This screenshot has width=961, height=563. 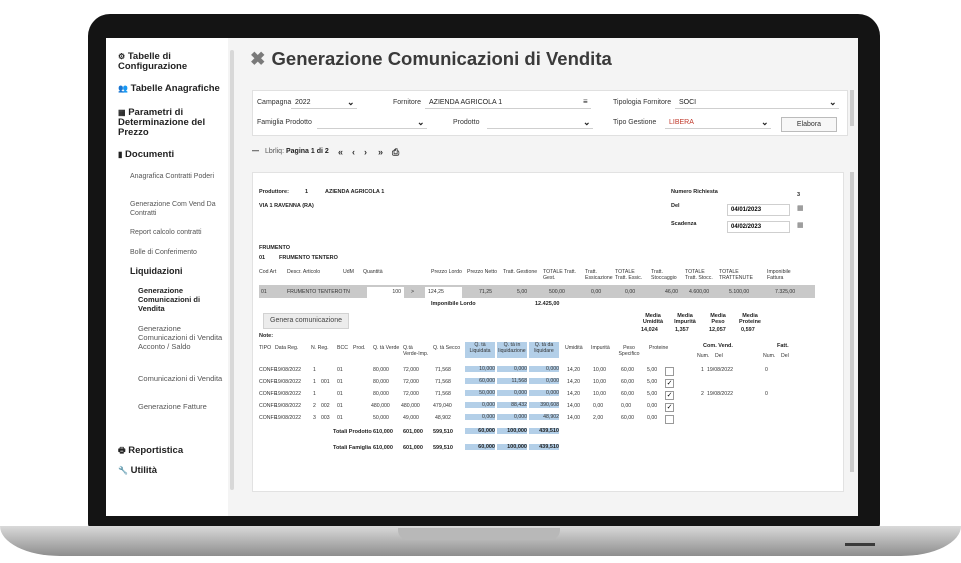 I want to click on del-date-field: 04/01/2023, so click(x=758, y=210).